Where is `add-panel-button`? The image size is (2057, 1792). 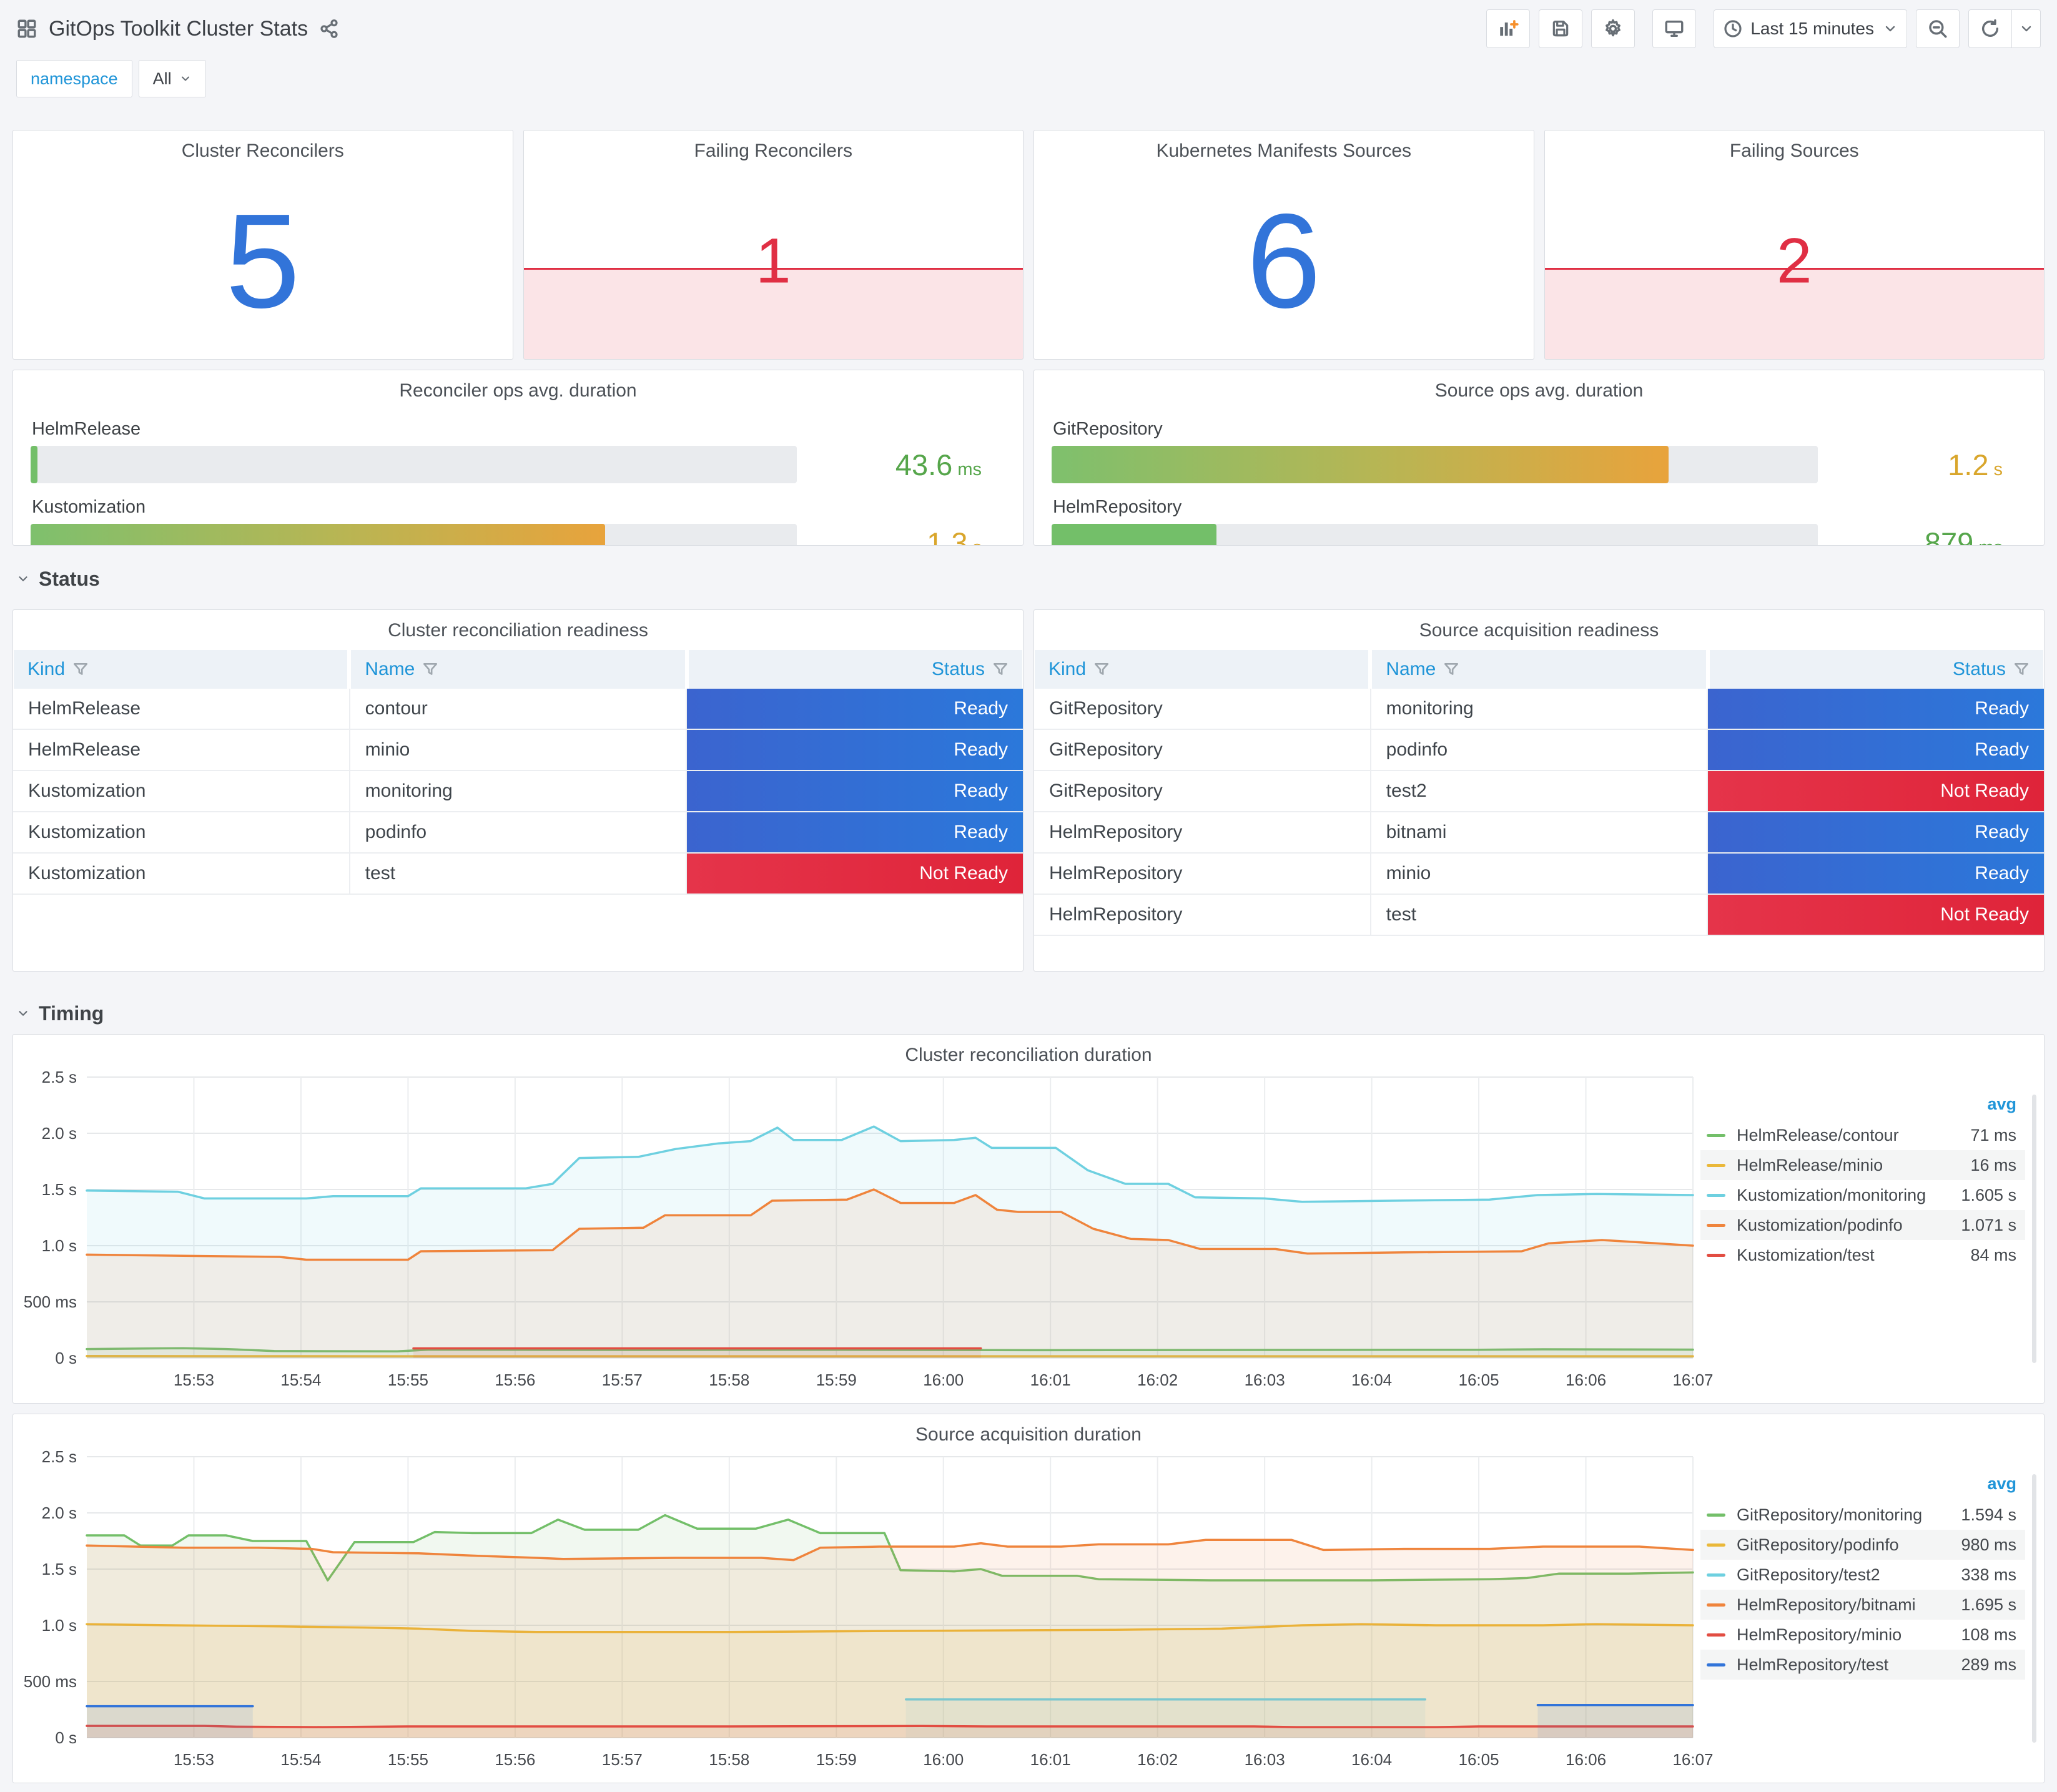
add-panel-button is located at coordinates (1509, 28).